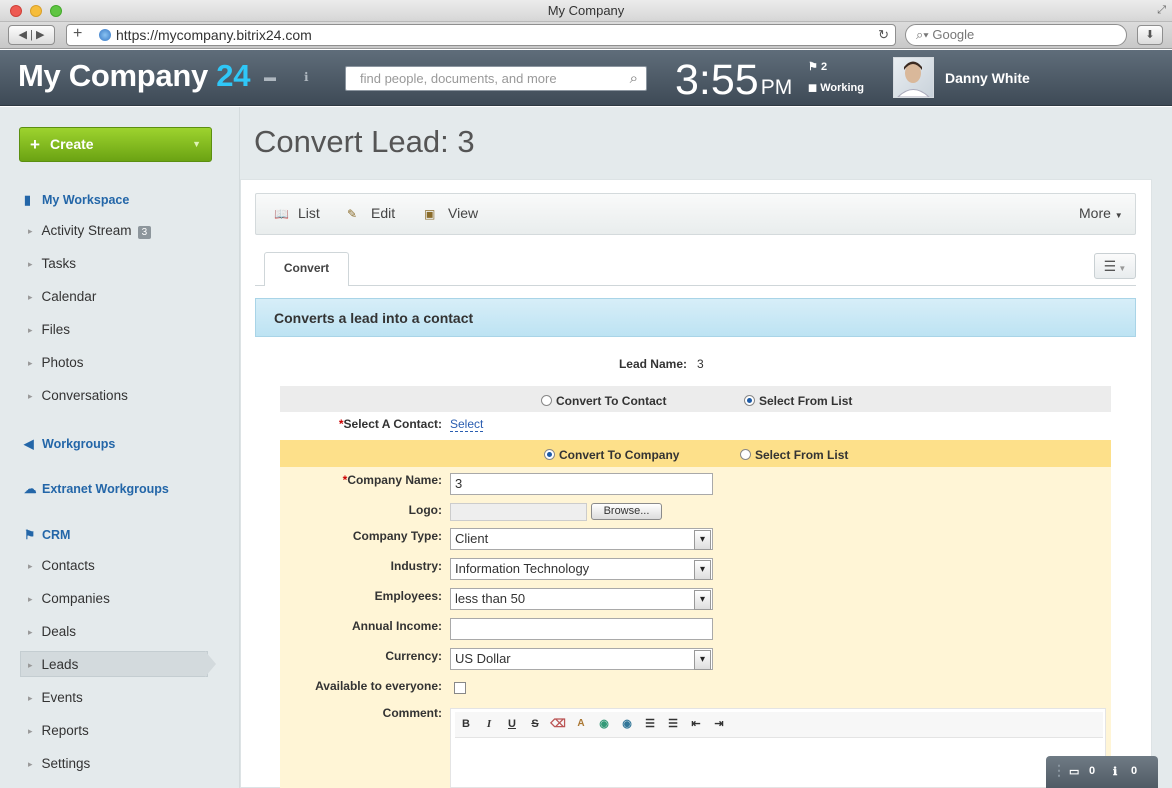 Image resolution: width=1172 pixels, height=788 pixels. I want to click on header-search-input: find people, documents, and more ⌕, so click(496, 78).